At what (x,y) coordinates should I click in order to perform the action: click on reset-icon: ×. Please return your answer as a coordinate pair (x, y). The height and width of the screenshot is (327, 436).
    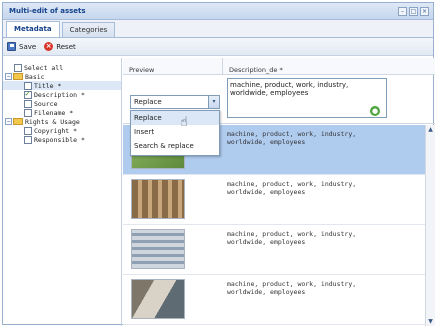
    Looking at the image, I should click on (49, 46).